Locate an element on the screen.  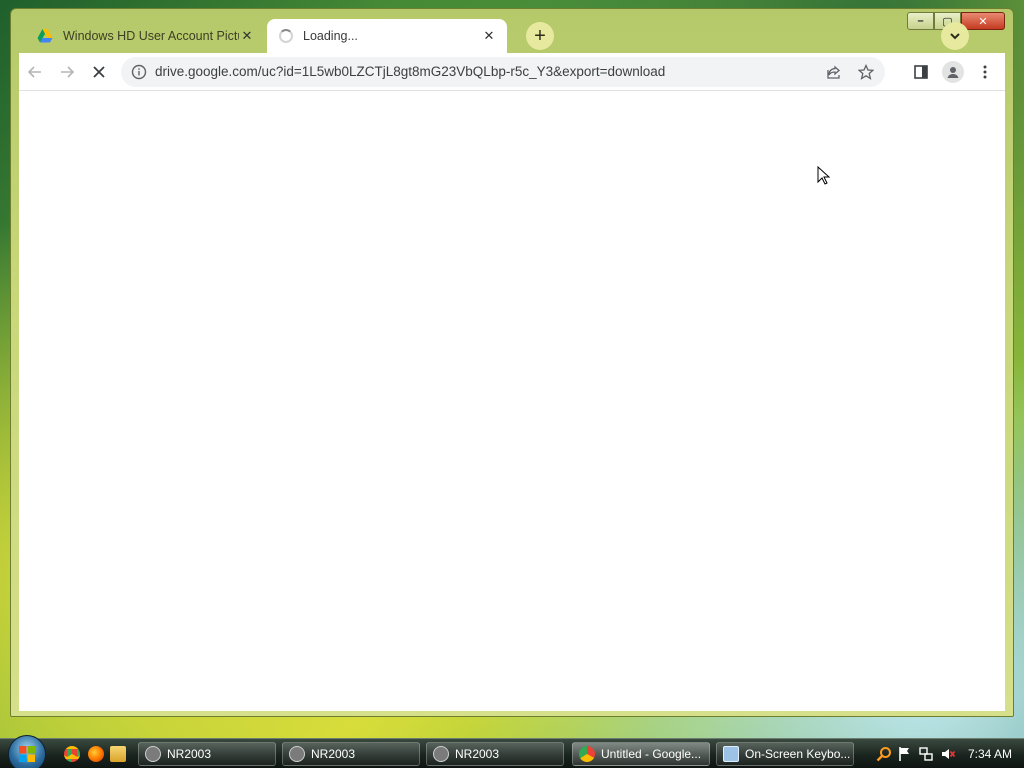
new-tab-button: + is located at coordinates (540, 36).